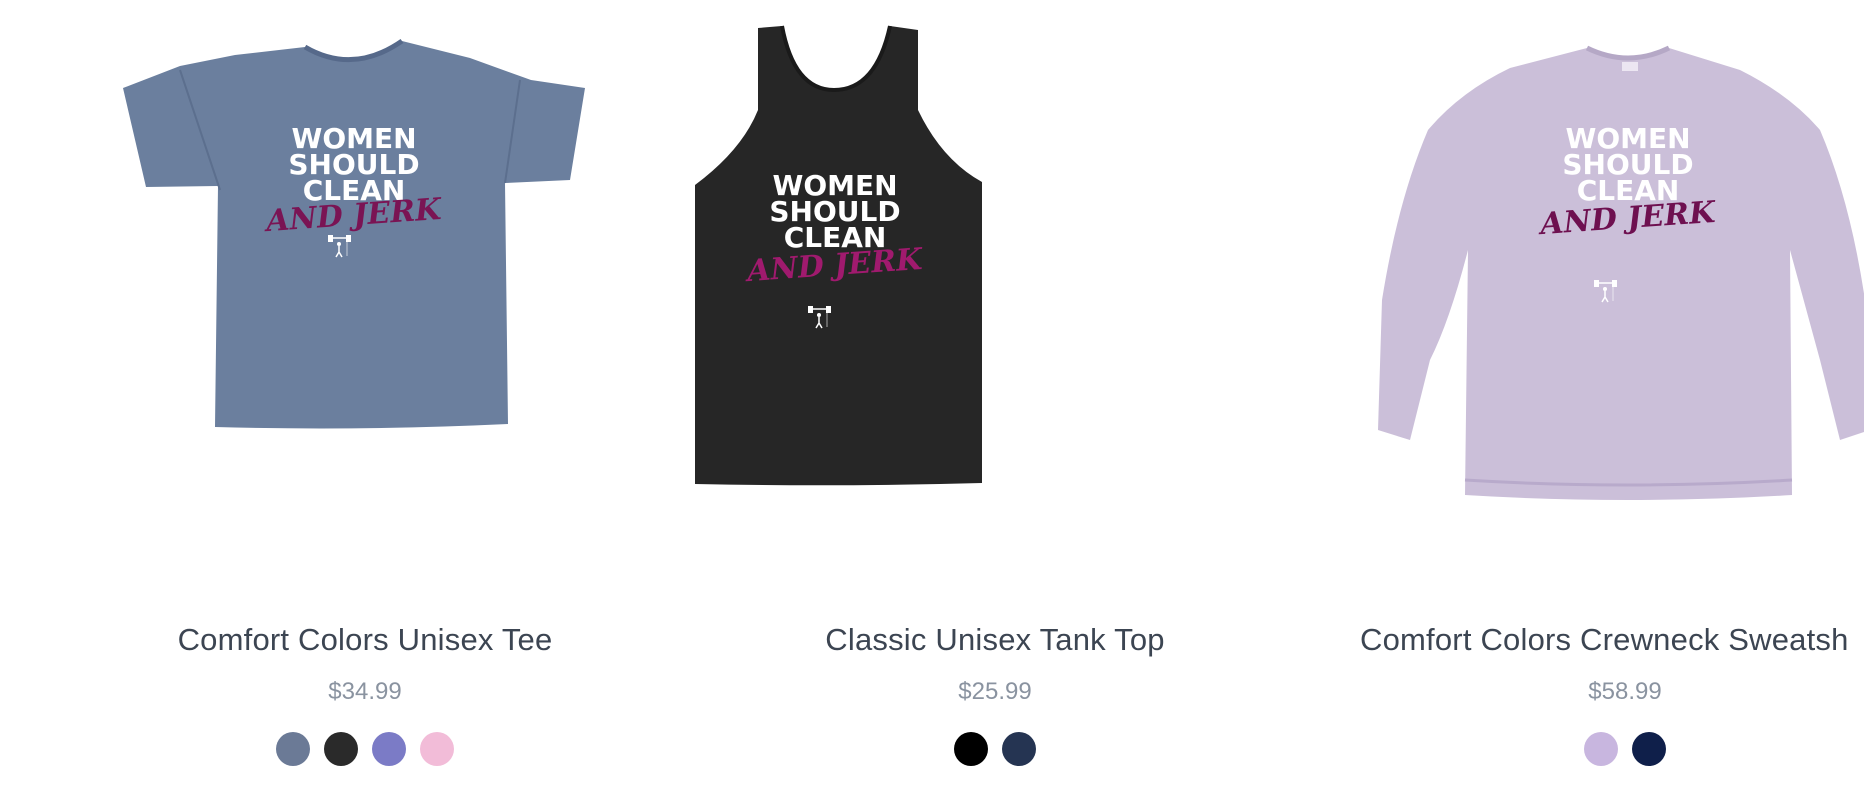 The height and width of the screenshot is (798, 1864). I want to click on product-price: $58.99, so click(1625, 691).